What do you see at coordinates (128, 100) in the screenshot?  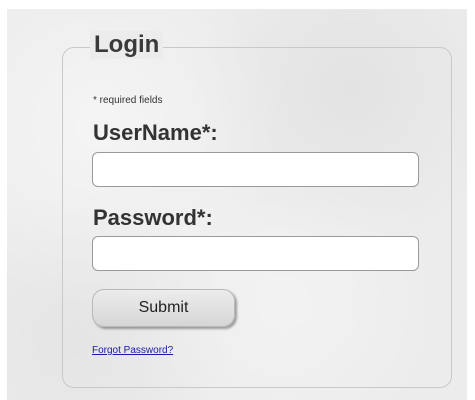 I see `required-fields-note: * required fields` at bounding box center [128, 100].